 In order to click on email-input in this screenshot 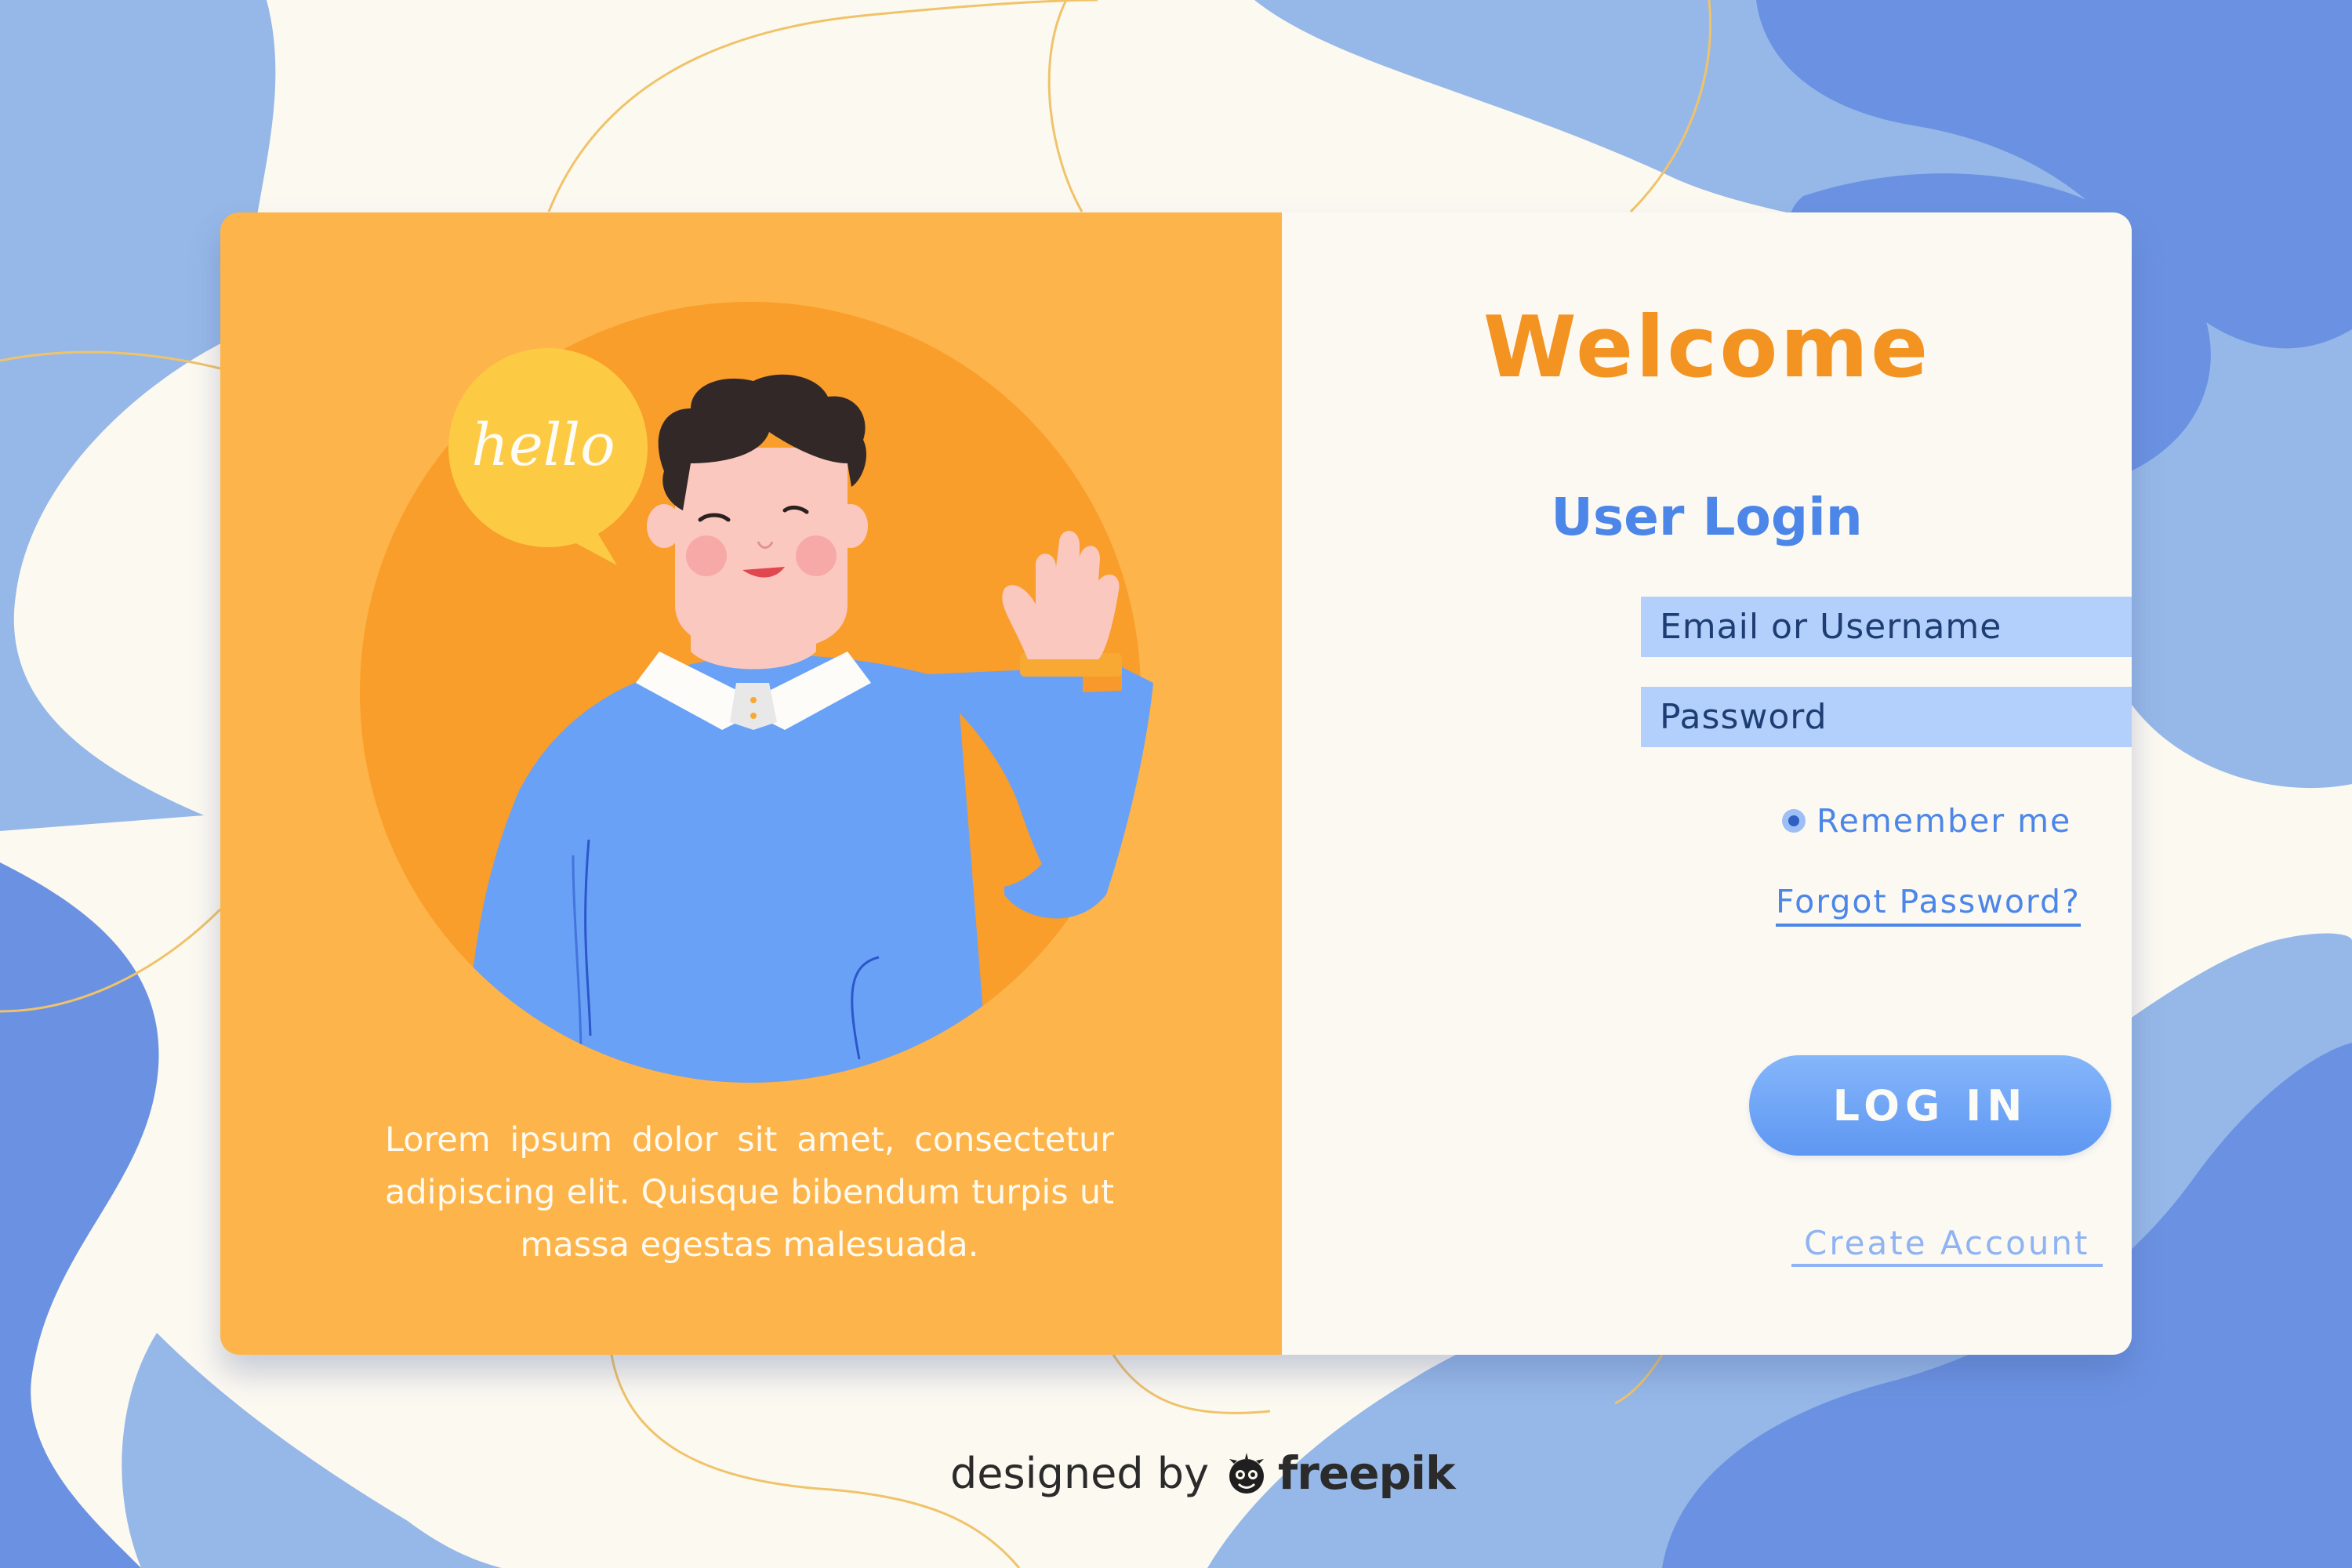, I will do `click(1895, 627)`.